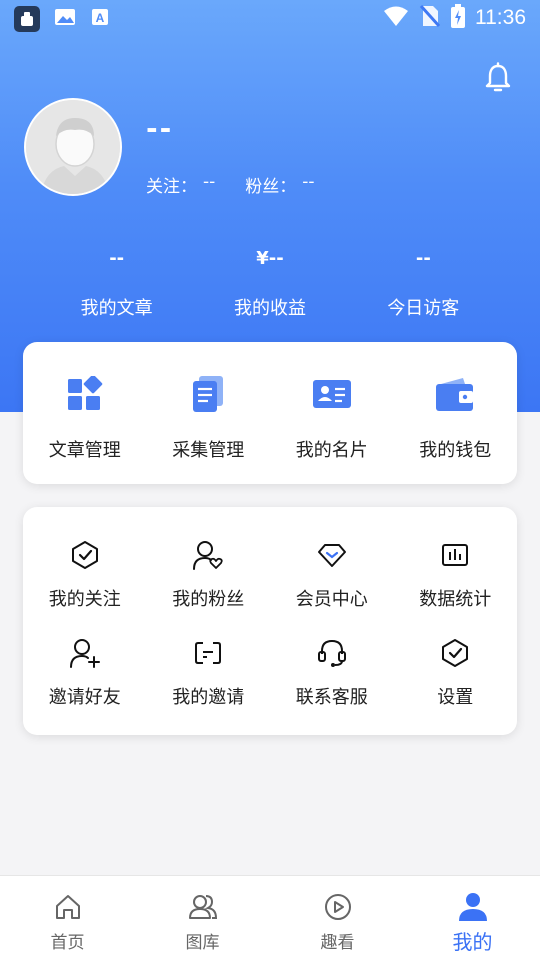 Image resolution: width=540 pixels, height=960 pixels. What do you see at coordinates (271, 187) in the screenshot?
I see `fans-label: 粉丝：` at bounding box center [271, 187].